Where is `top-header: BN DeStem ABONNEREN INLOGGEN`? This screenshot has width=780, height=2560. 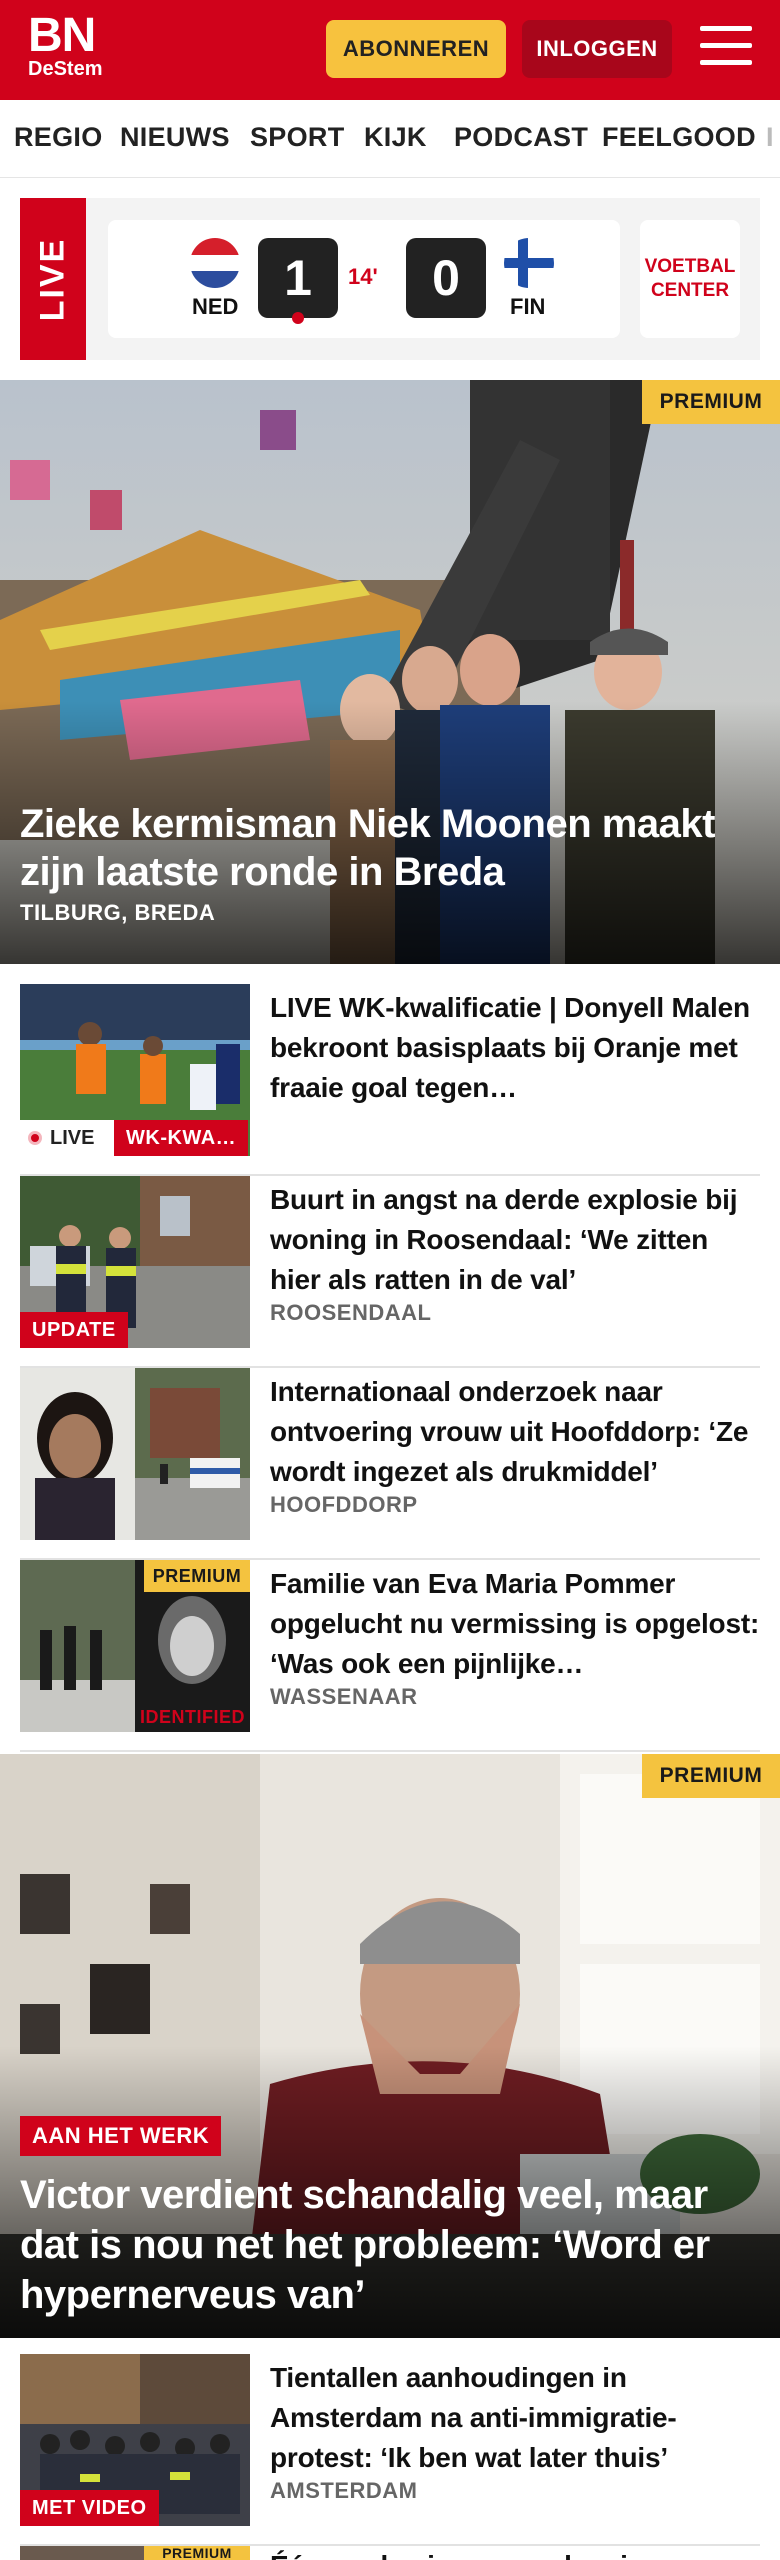
top-header: BN DeStem ABONNEREN INLOGGEN is located at coordinates (390, 50).